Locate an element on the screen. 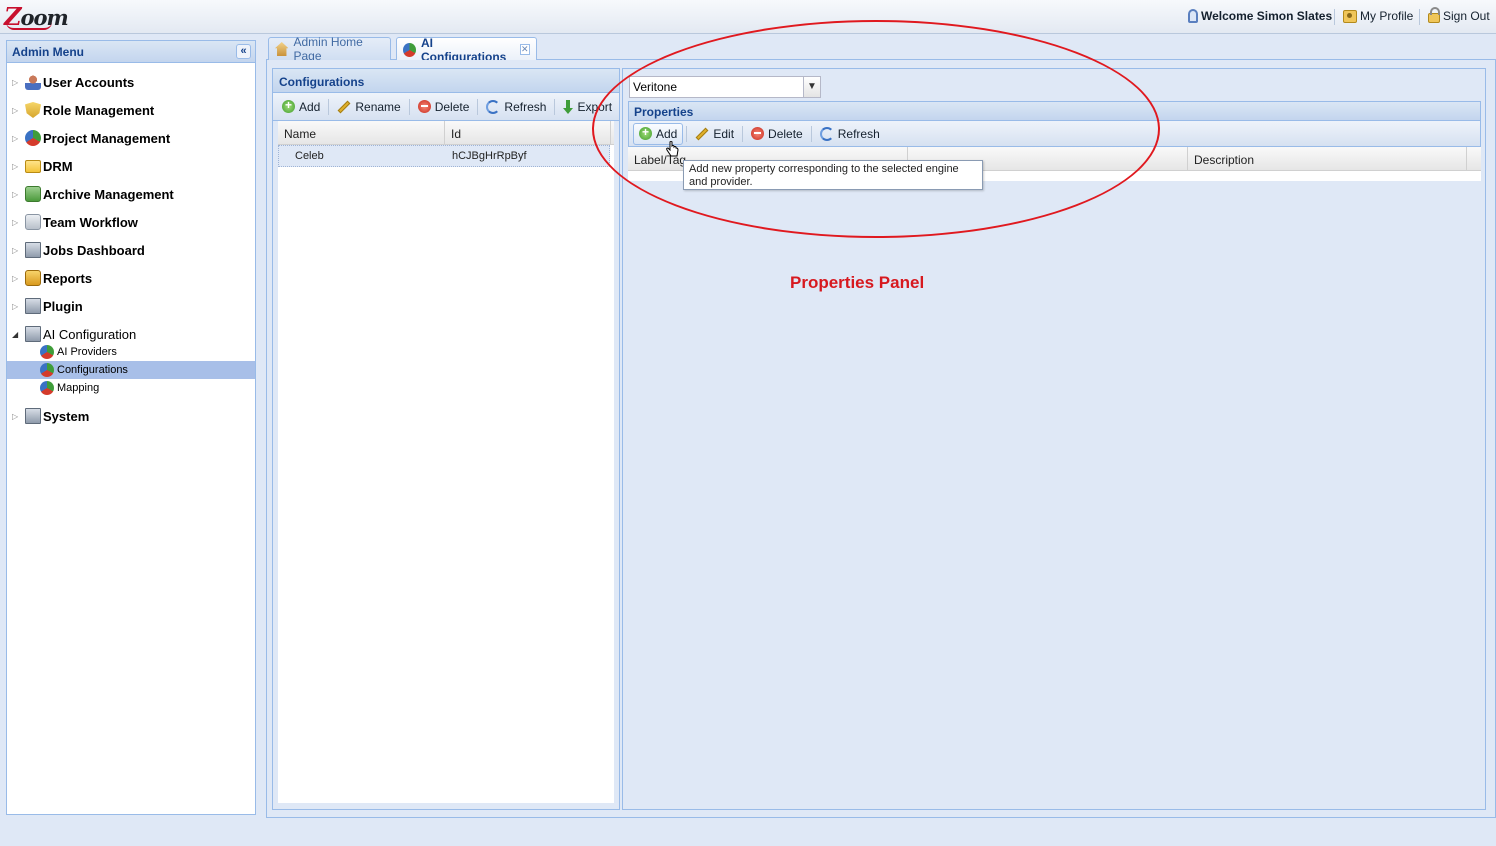 The image size is (1496, 846). refresh-configurations-button: Refresh is located at coordinates (516, 107).